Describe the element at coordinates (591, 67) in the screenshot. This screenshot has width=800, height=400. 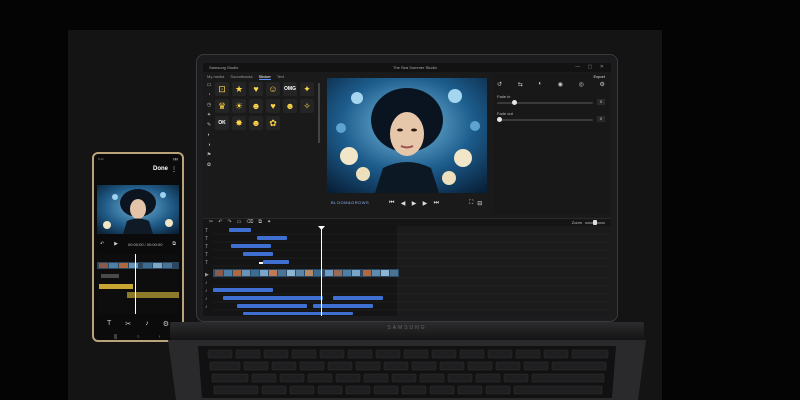
I see `window-buttons: — ▢ ✕` at that location.